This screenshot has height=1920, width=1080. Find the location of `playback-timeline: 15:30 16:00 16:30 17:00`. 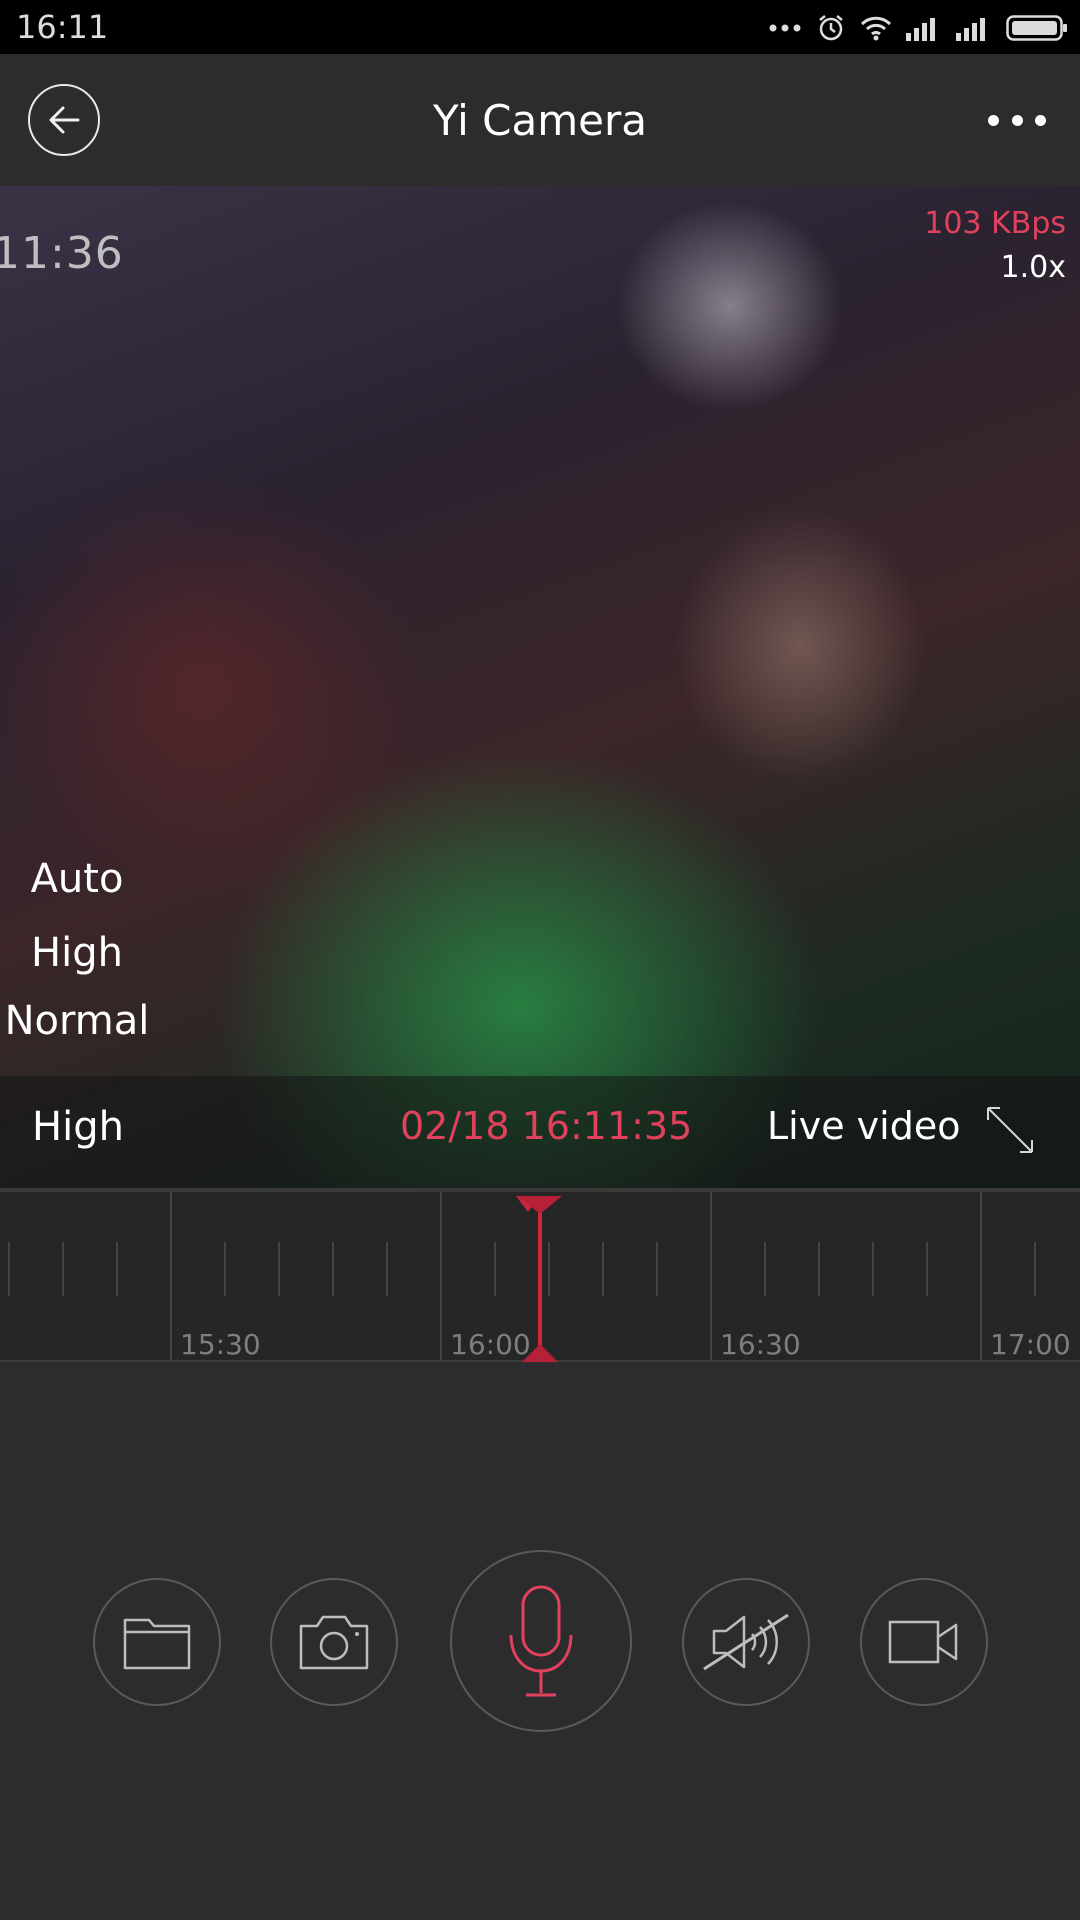

playback-timeline: 15:30 16:00 16:30 17:00 is located at coordinates (540, 1275).